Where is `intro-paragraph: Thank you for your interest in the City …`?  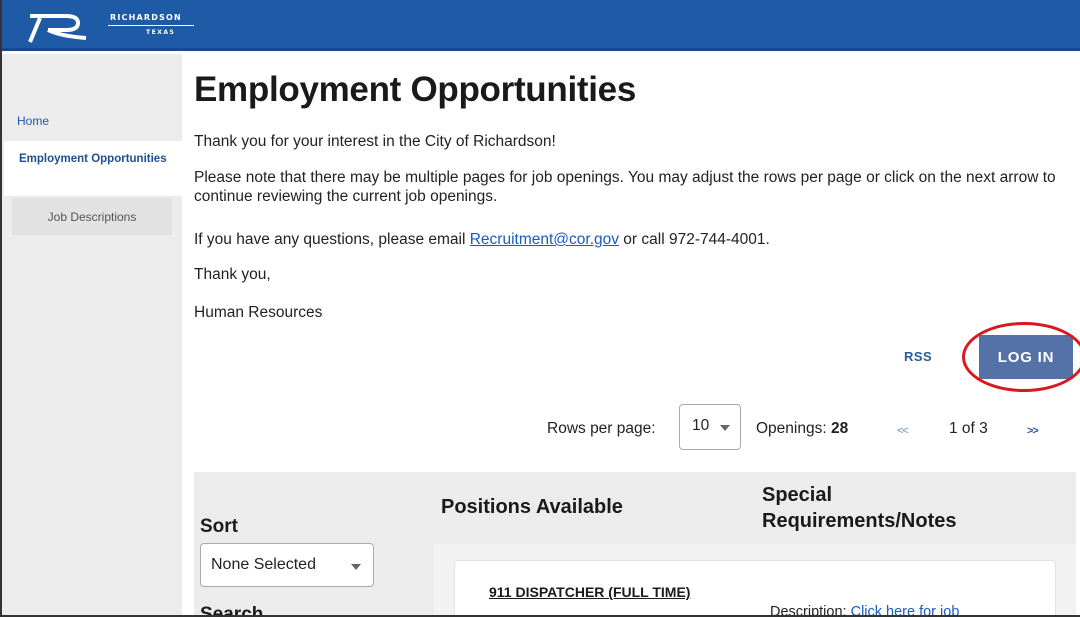
intro-paragraph: Thank you for your interest in the City … is located at coordinates (375, 141).